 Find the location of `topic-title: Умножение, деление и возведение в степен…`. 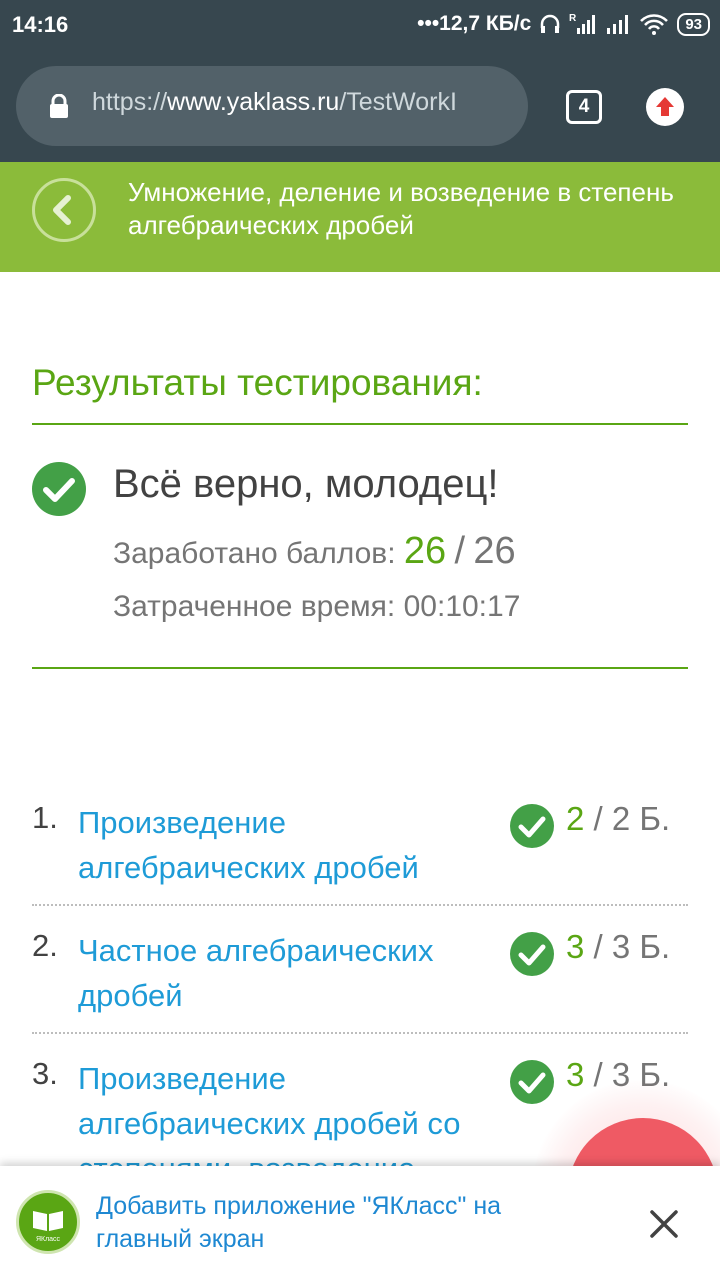

topic-title: Умножение, деление и возведение в степен… is located at coordinates (401, 208).